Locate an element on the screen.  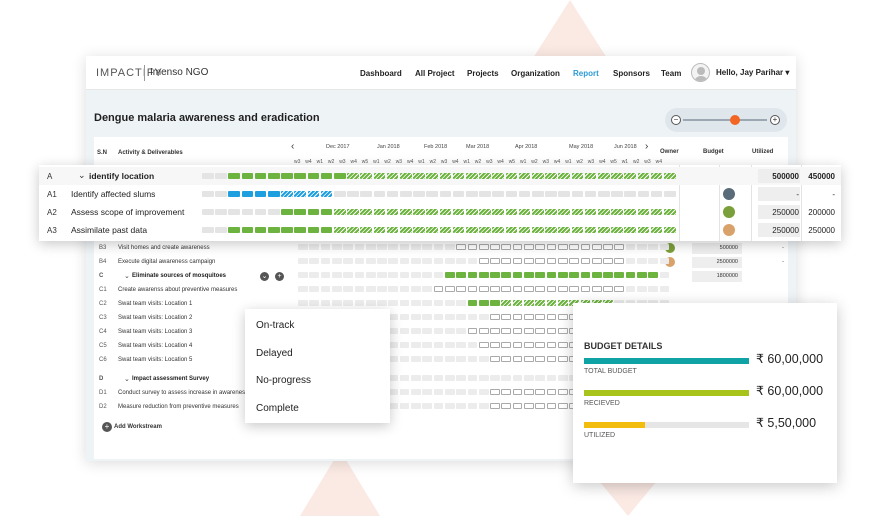
nav-team: Team is located at coordinates (671, 73).